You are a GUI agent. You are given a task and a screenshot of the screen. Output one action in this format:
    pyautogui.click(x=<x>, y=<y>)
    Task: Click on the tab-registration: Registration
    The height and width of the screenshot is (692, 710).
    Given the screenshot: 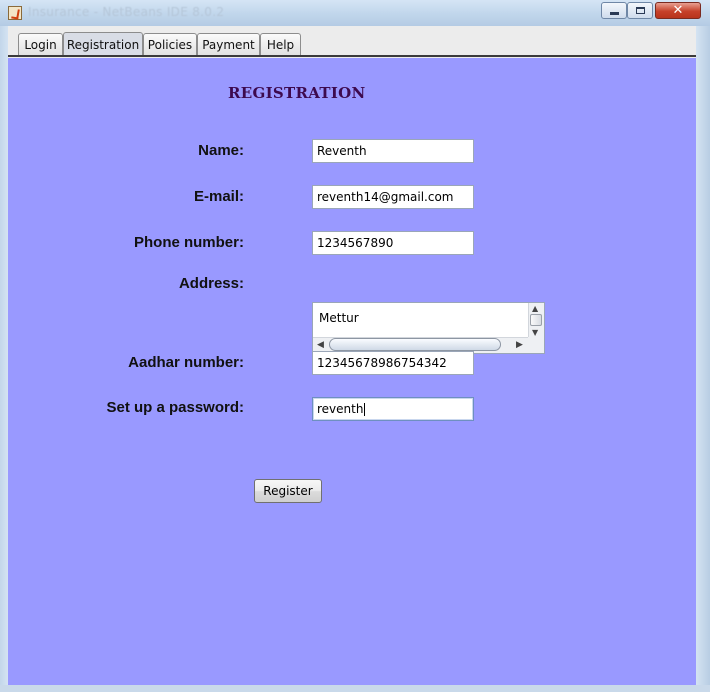 What is the action you would take?
    pyautogui.click(x=103, y=44)
    